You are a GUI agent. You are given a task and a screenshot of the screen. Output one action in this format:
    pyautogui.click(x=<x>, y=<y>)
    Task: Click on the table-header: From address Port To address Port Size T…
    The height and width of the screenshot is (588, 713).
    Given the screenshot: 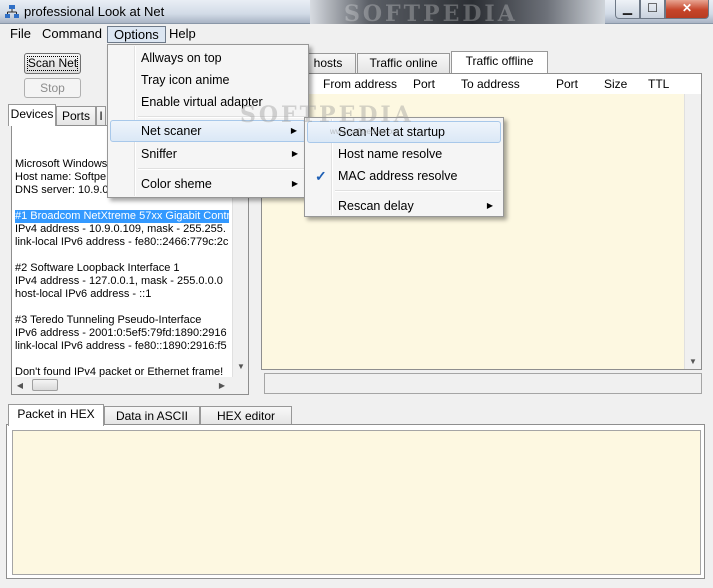 What is the action you would take?
    pyautogui.click(x=481, y=84)
    